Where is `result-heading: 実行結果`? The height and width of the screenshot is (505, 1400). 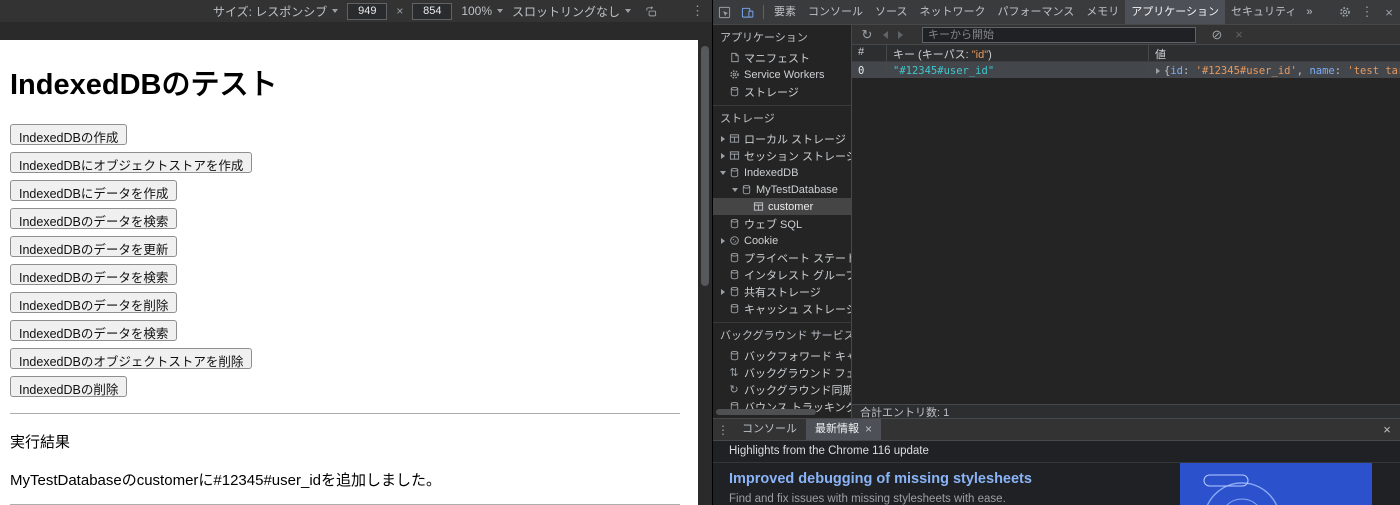
result-heading: 実行結果 is located at coordinates (40, 442).